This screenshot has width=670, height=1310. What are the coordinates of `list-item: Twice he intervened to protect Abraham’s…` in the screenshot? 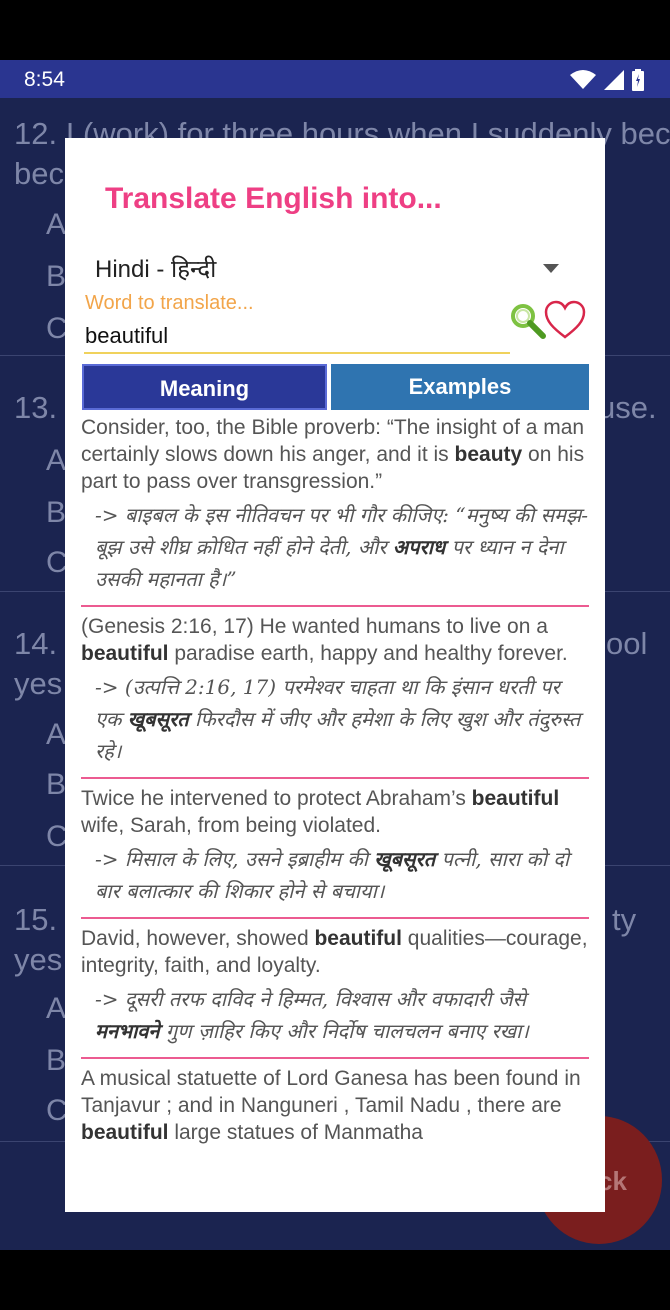 It's located at (335, 852).